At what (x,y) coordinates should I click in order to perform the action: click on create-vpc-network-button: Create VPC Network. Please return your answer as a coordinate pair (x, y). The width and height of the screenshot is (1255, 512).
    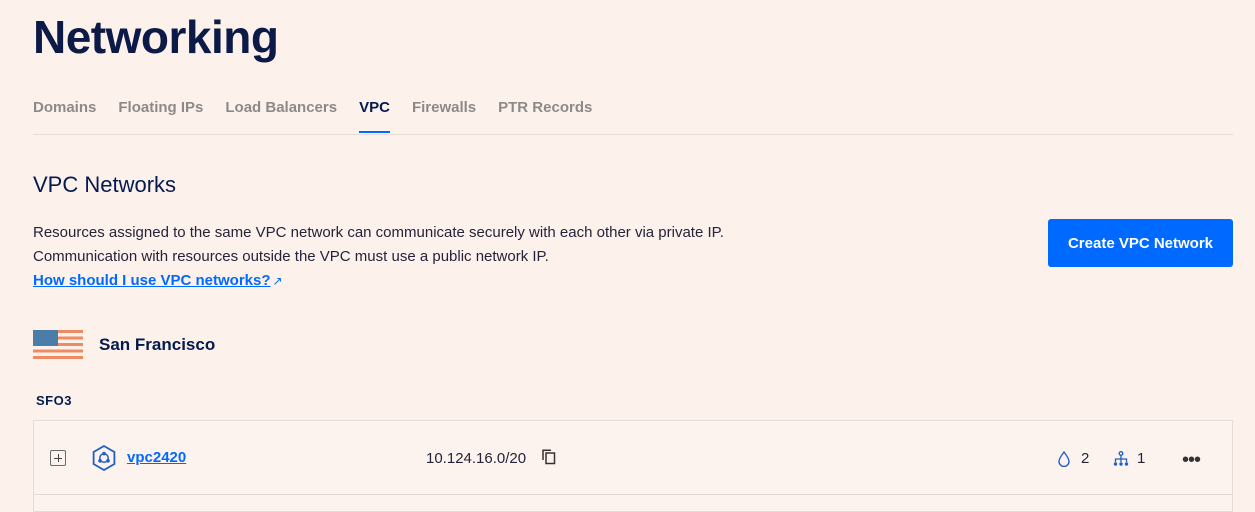
    Looking at the image, I should click on (1140, 243).